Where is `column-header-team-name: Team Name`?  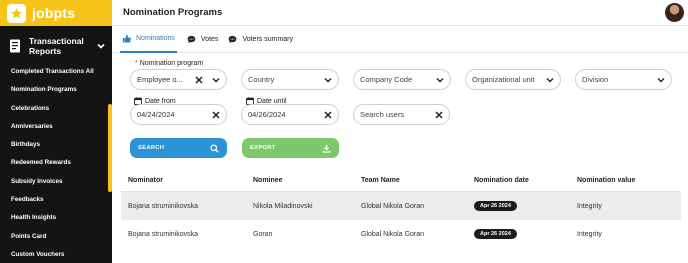 column-header-team-name: Team Name is located at coordinates (417, 180).